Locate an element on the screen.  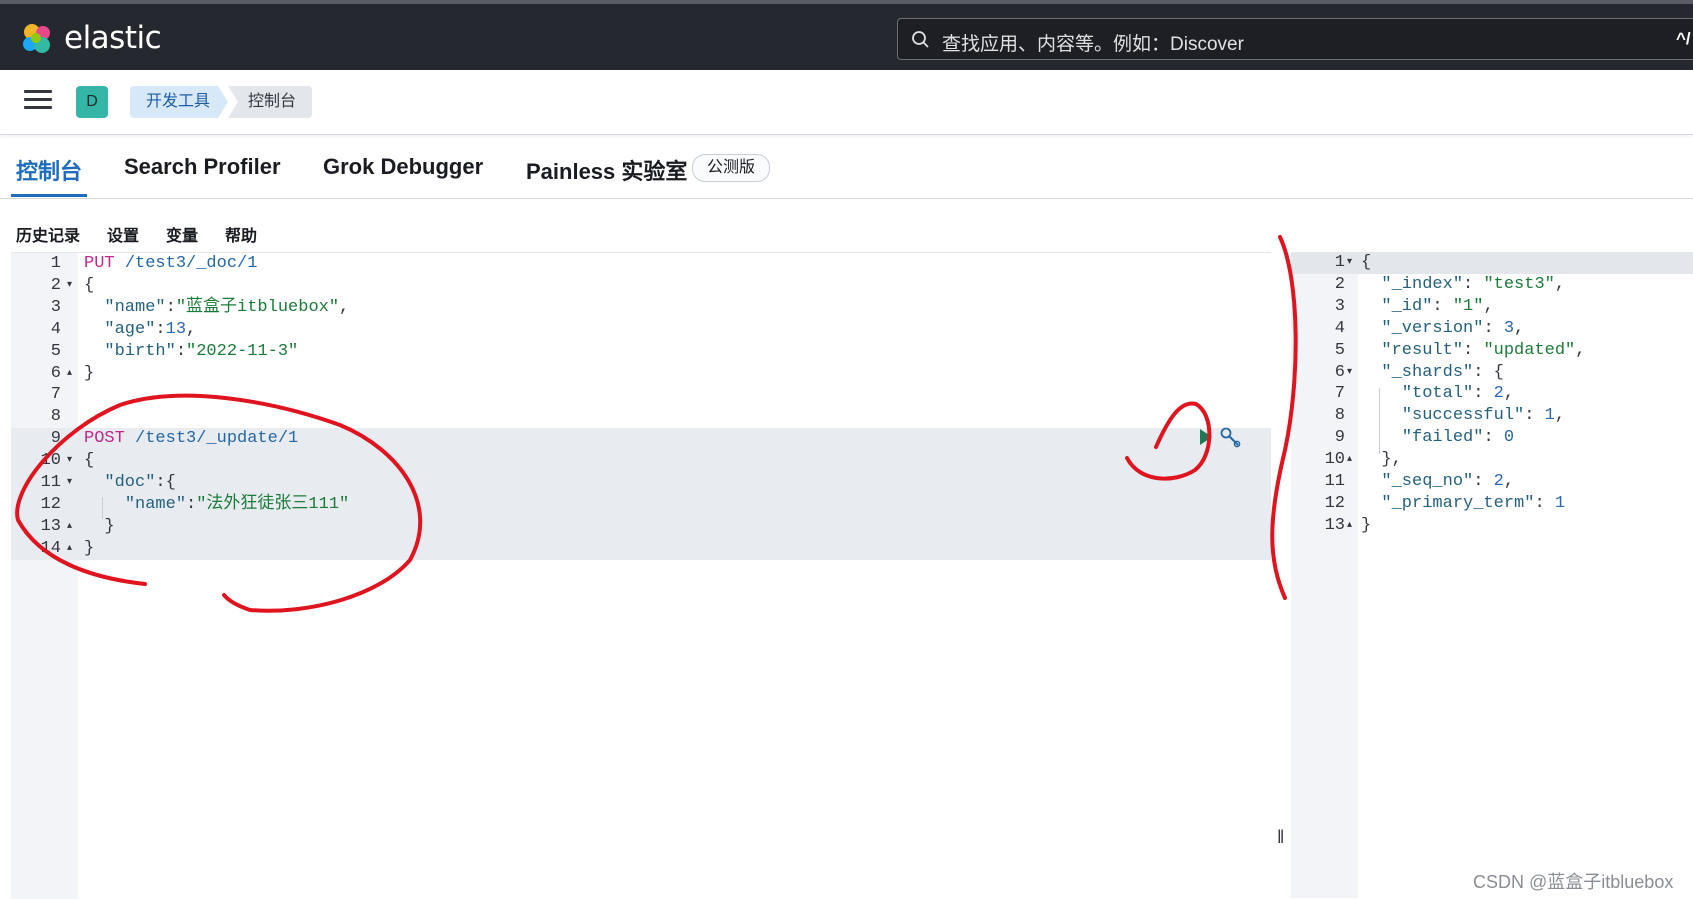
breadcrumb-dev-tools: 开发工具 is located at coordinates (179, 102).